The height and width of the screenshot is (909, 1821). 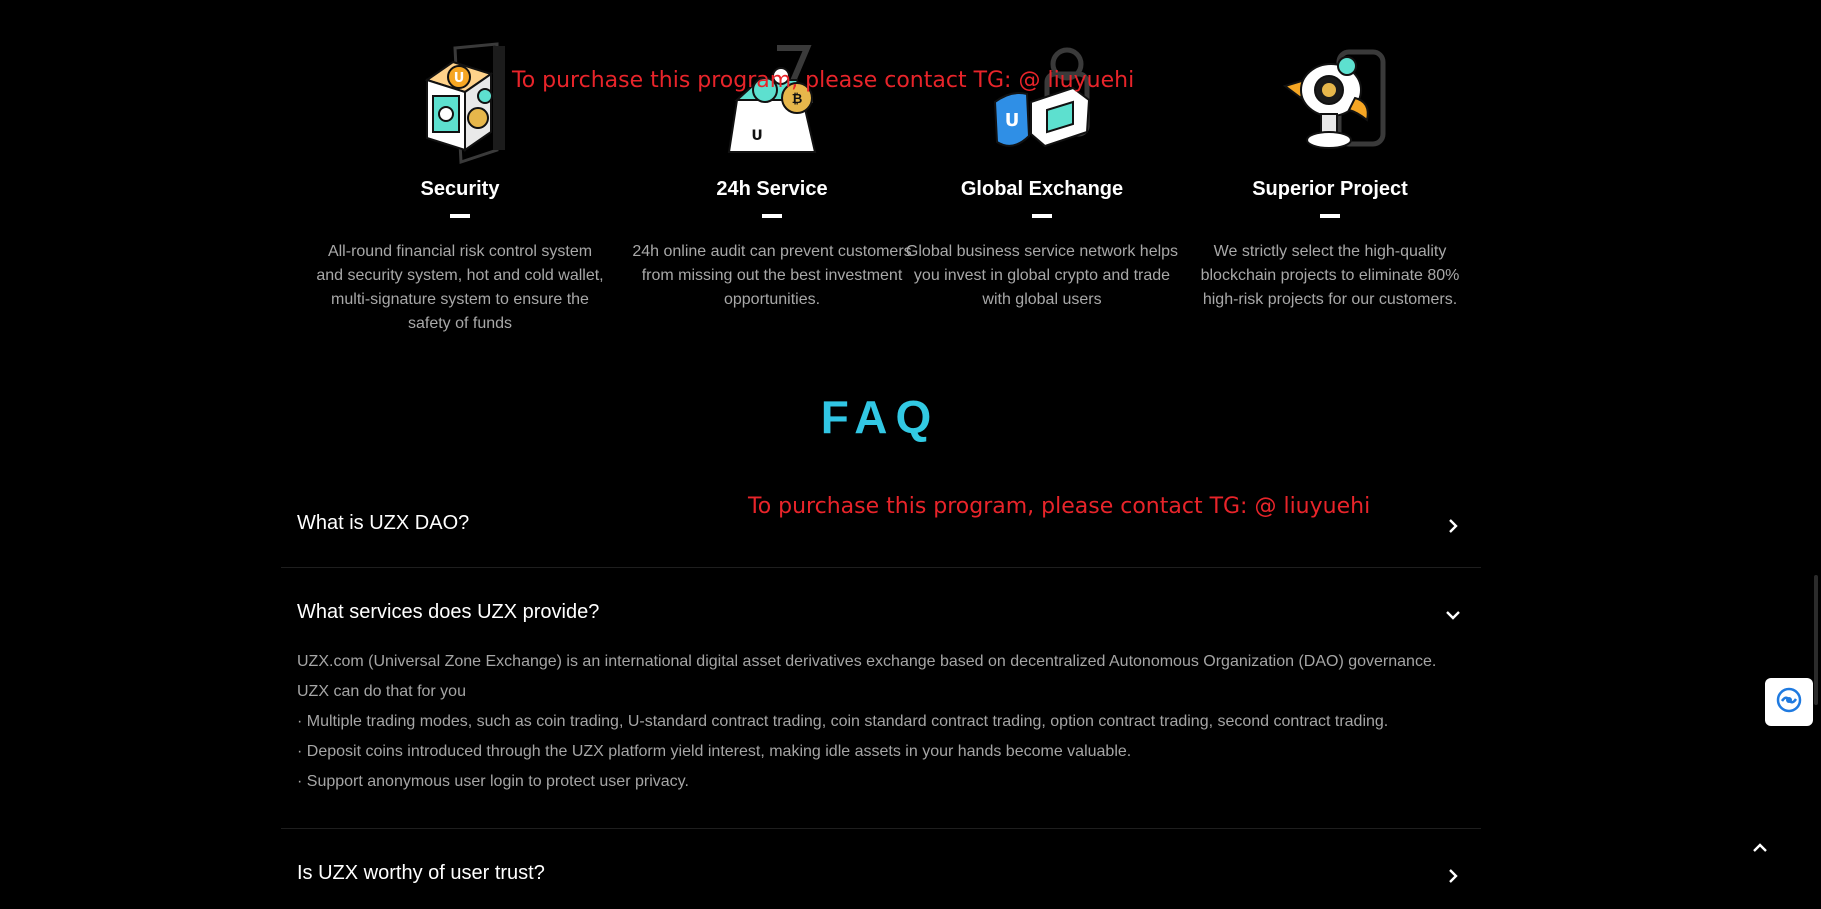 What do you see at coordinates (1042, 105) in the screenshot?
I see `shield-exchange-icon: U` at bounding box center [1042, 105].